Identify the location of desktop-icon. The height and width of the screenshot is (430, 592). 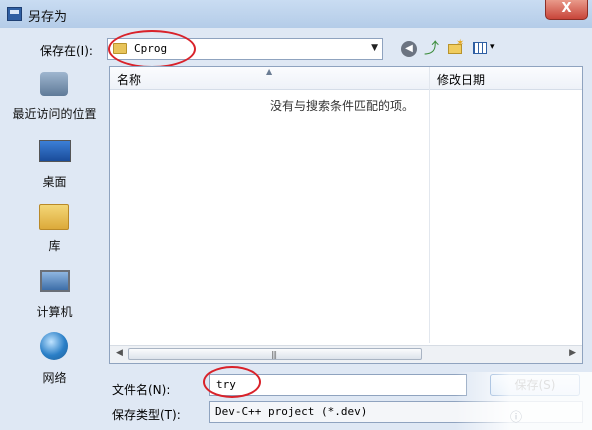
(55, 151).